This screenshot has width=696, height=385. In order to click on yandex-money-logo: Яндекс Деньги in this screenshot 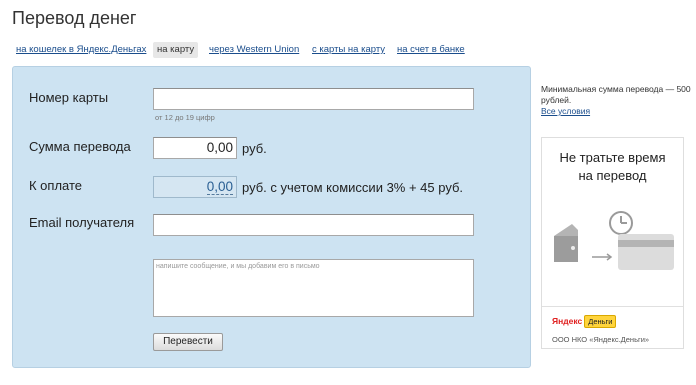, I will do `click(584, 321)`.